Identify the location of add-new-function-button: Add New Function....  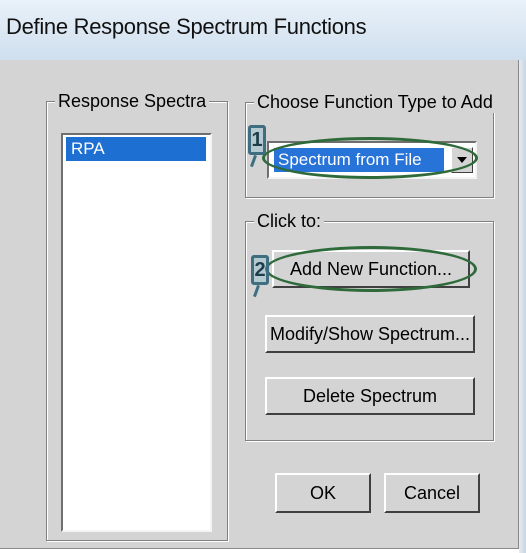
(371, 269).